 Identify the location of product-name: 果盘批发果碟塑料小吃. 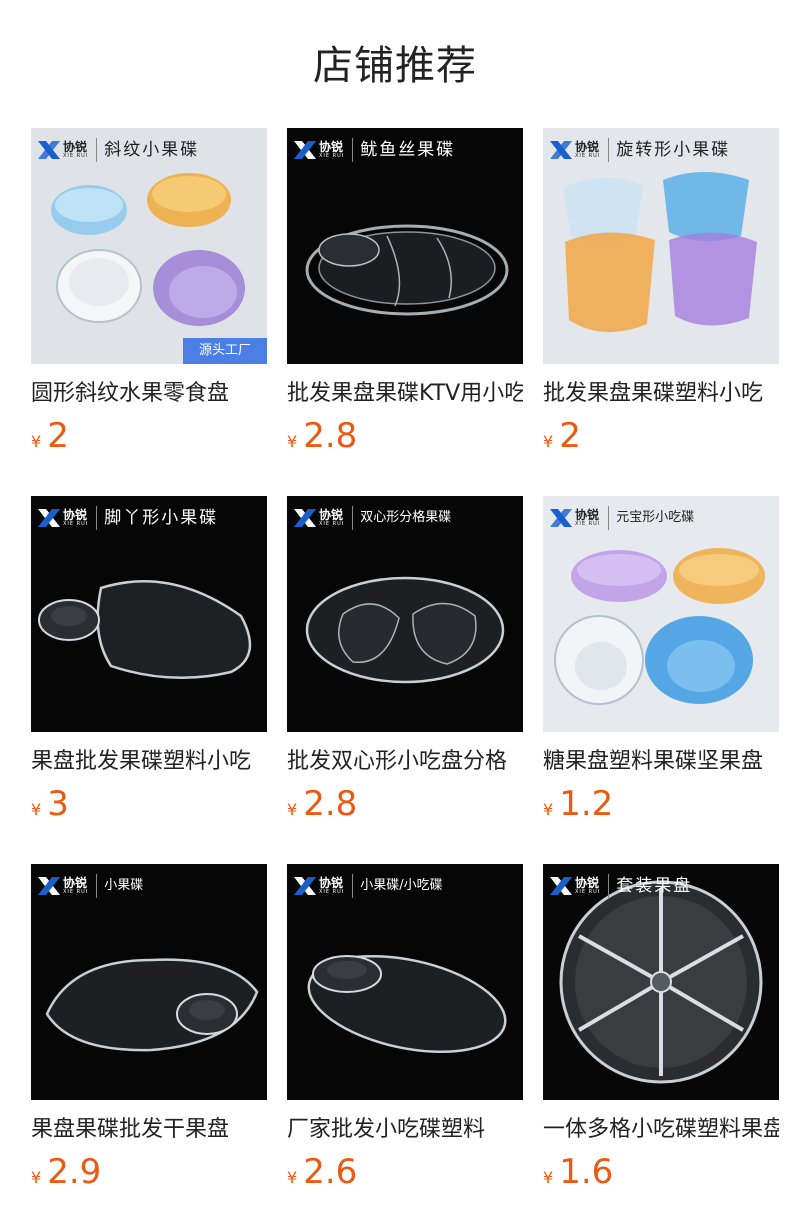
(149, 762).